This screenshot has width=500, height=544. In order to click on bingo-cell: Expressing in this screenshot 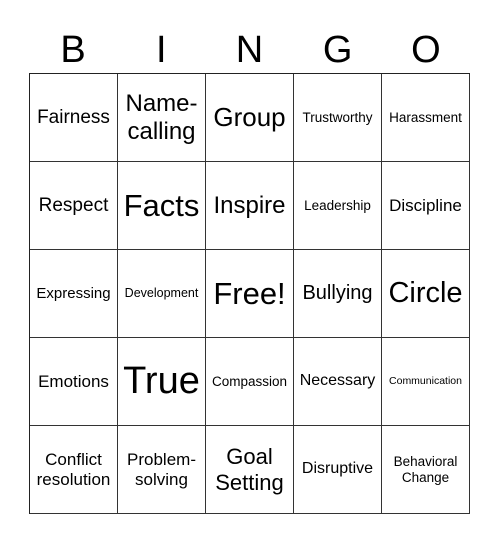, I will do `click(74, 294)`.